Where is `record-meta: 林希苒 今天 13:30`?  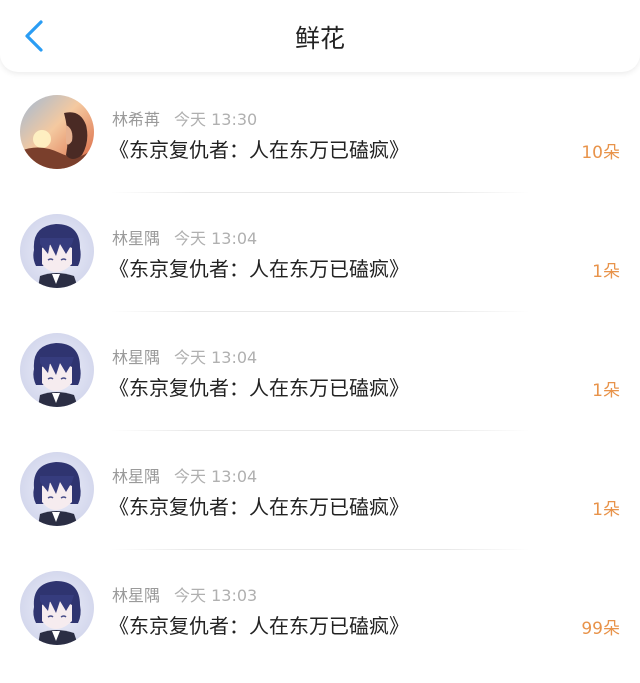
record-meta: 林希苒 今天 13:30 is located at coordinates (184, 118).